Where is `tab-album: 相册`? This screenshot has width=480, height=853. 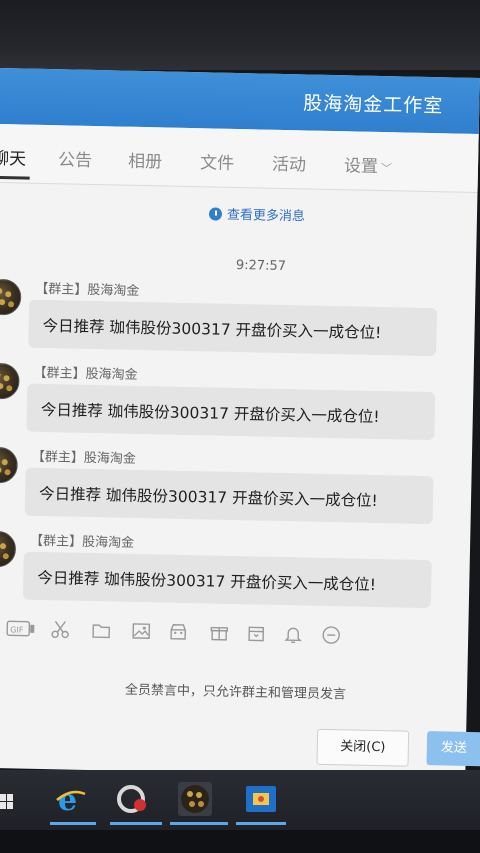 tab-album: 相册 is located at coordinates (145, 160).